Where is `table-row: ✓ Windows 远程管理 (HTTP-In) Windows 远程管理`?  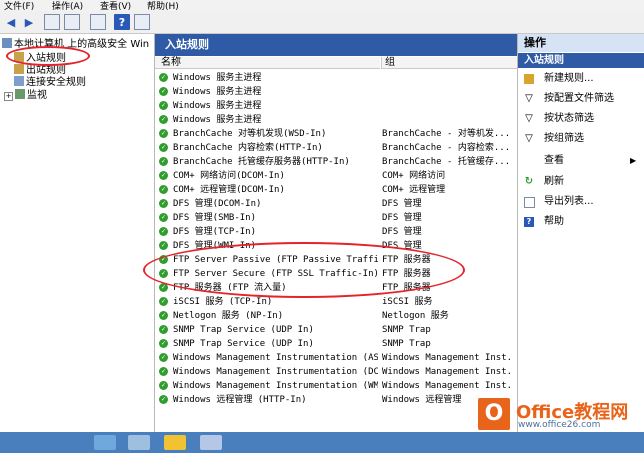
table-row: ✓ Windows 远程管理 (HTTP-In) Windows 远程管理 is located at coordinates (336, 400).